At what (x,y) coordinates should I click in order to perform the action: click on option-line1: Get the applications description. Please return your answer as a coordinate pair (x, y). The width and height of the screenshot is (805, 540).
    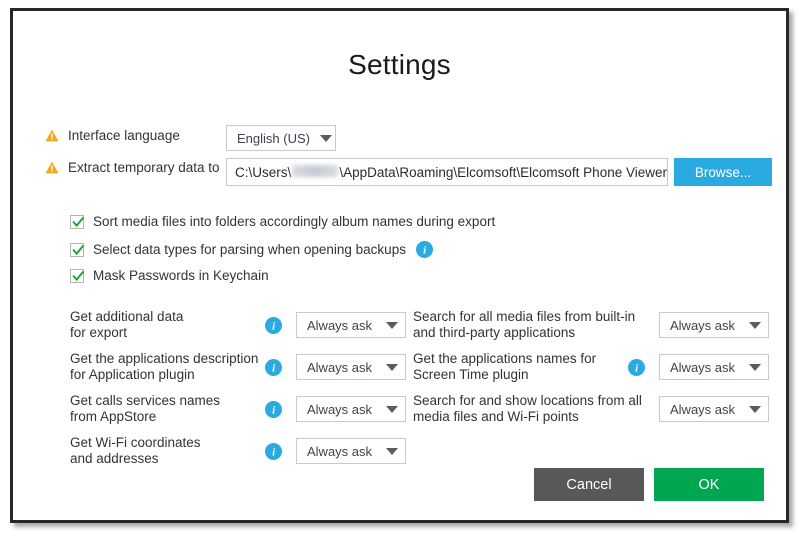
    Looking at the image, I should click on (164, 358).